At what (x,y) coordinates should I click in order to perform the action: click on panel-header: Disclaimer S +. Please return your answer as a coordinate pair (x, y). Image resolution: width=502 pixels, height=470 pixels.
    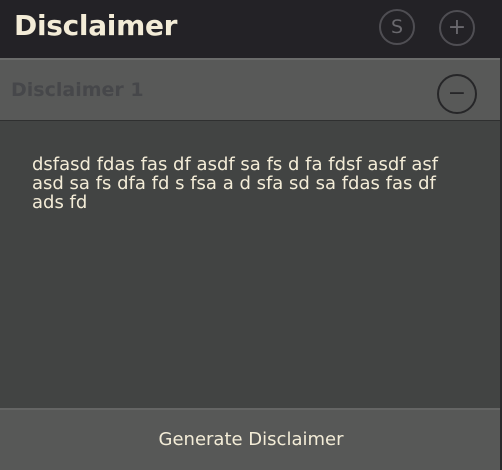
    Looking at the image, I should click on (251, 29).